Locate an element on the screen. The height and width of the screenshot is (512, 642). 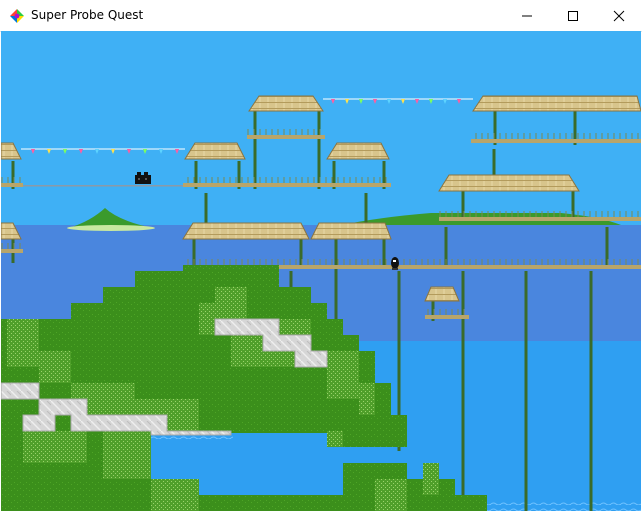
maximize-button is located at coordinates (573, 15).